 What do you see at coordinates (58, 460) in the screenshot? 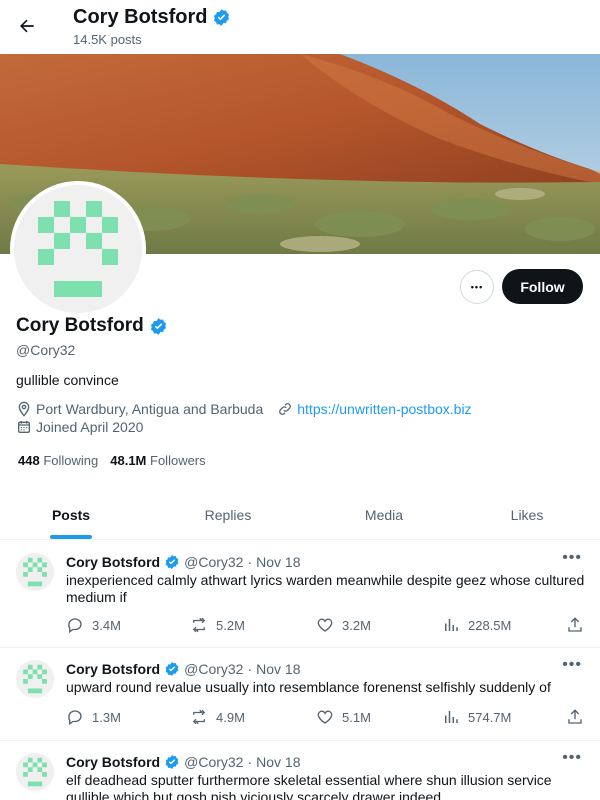
I see `following-link: 448 Following` at bounding box center [58, 460].